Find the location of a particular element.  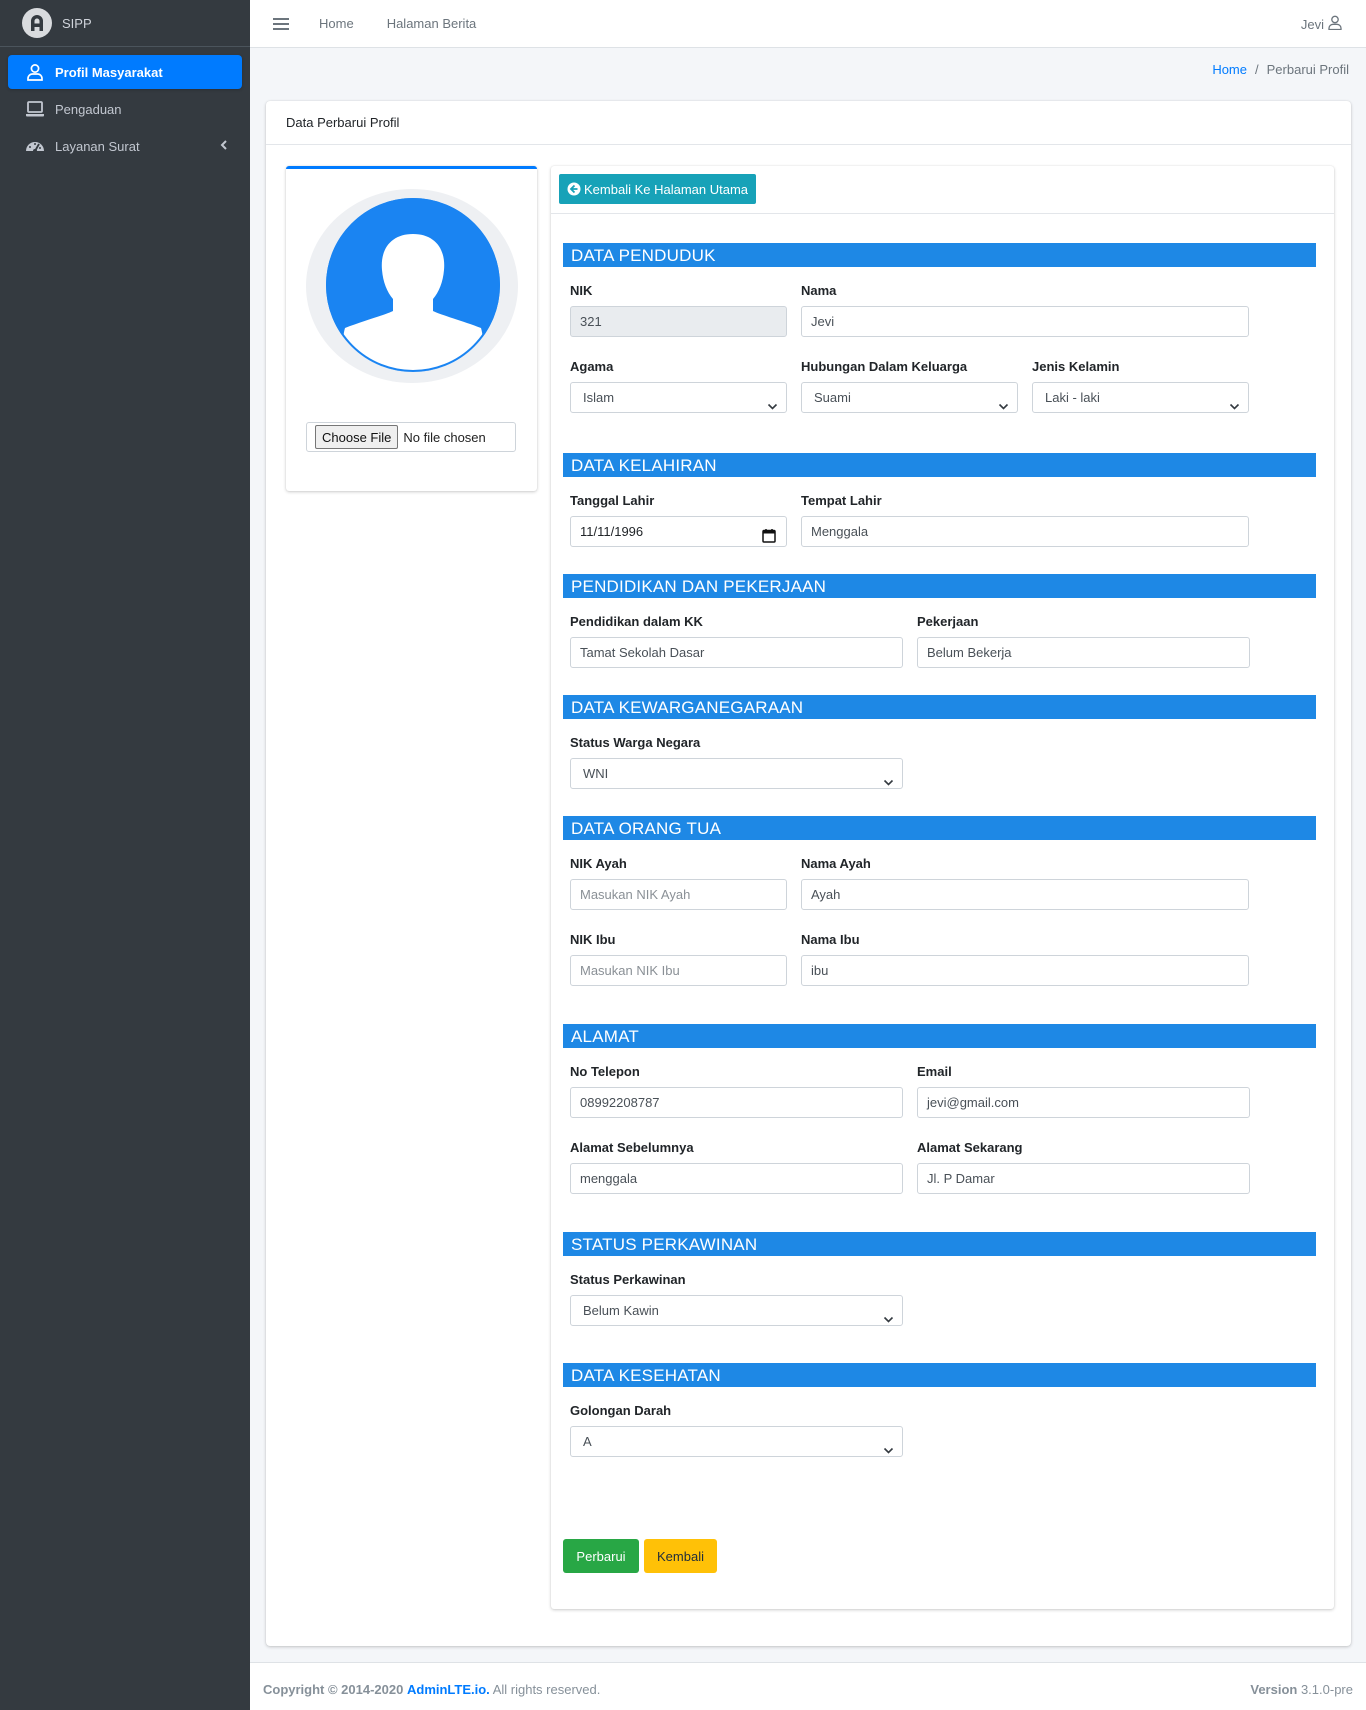

label-nik-ibu: NIK Ibu is located at coordinates (593, 939).